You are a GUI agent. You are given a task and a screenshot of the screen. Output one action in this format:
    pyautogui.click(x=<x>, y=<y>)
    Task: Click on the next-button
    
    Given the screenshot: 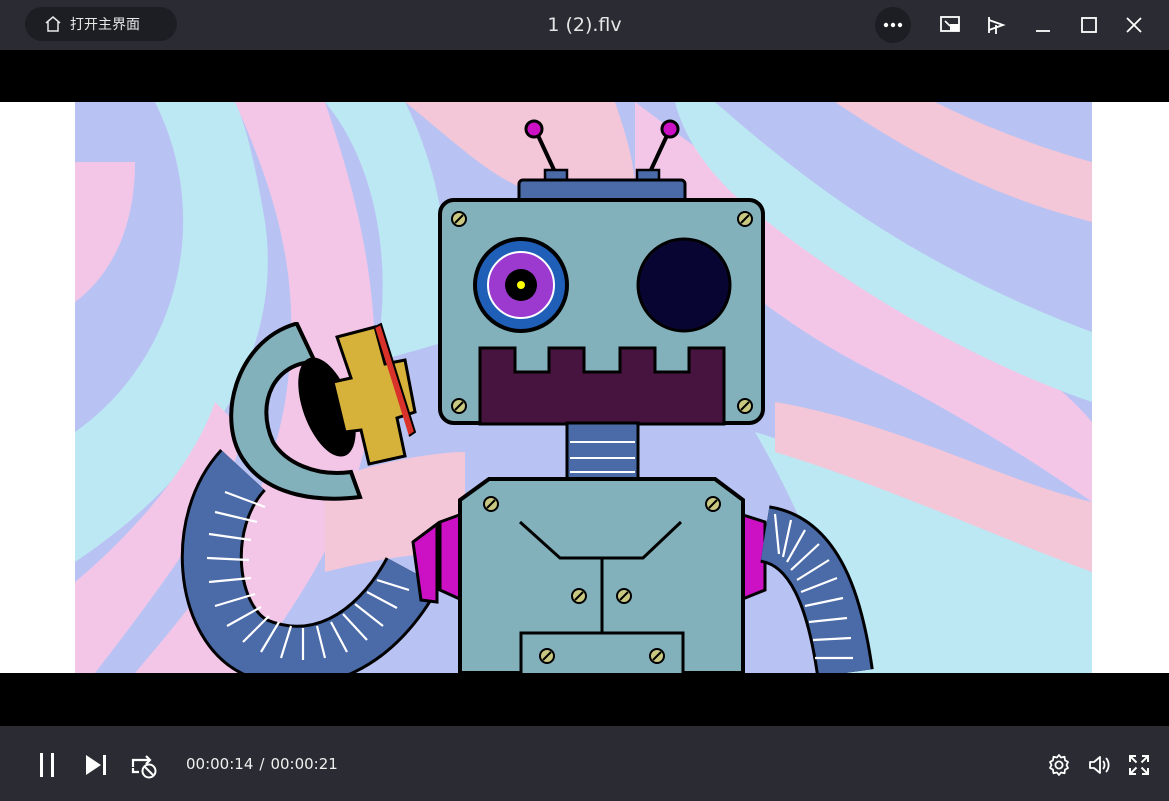 What is the action you would take?
    pyautogui.click(x=96, y=765)
    